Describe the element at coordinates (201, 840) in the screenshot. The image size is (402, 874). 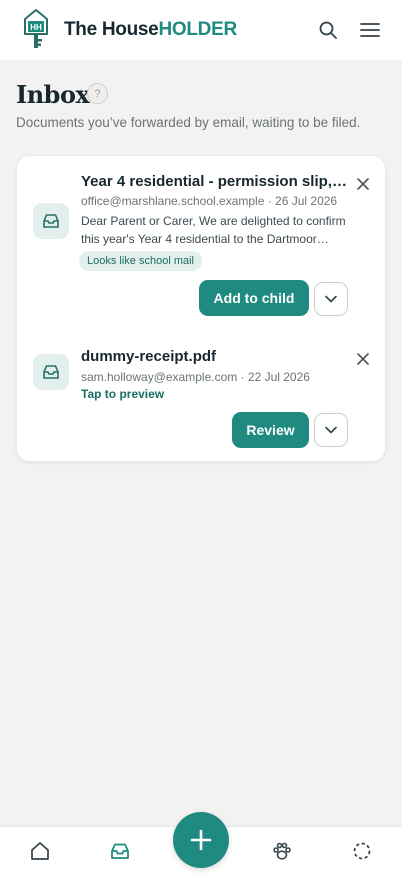
I see `add-icon` at that location.